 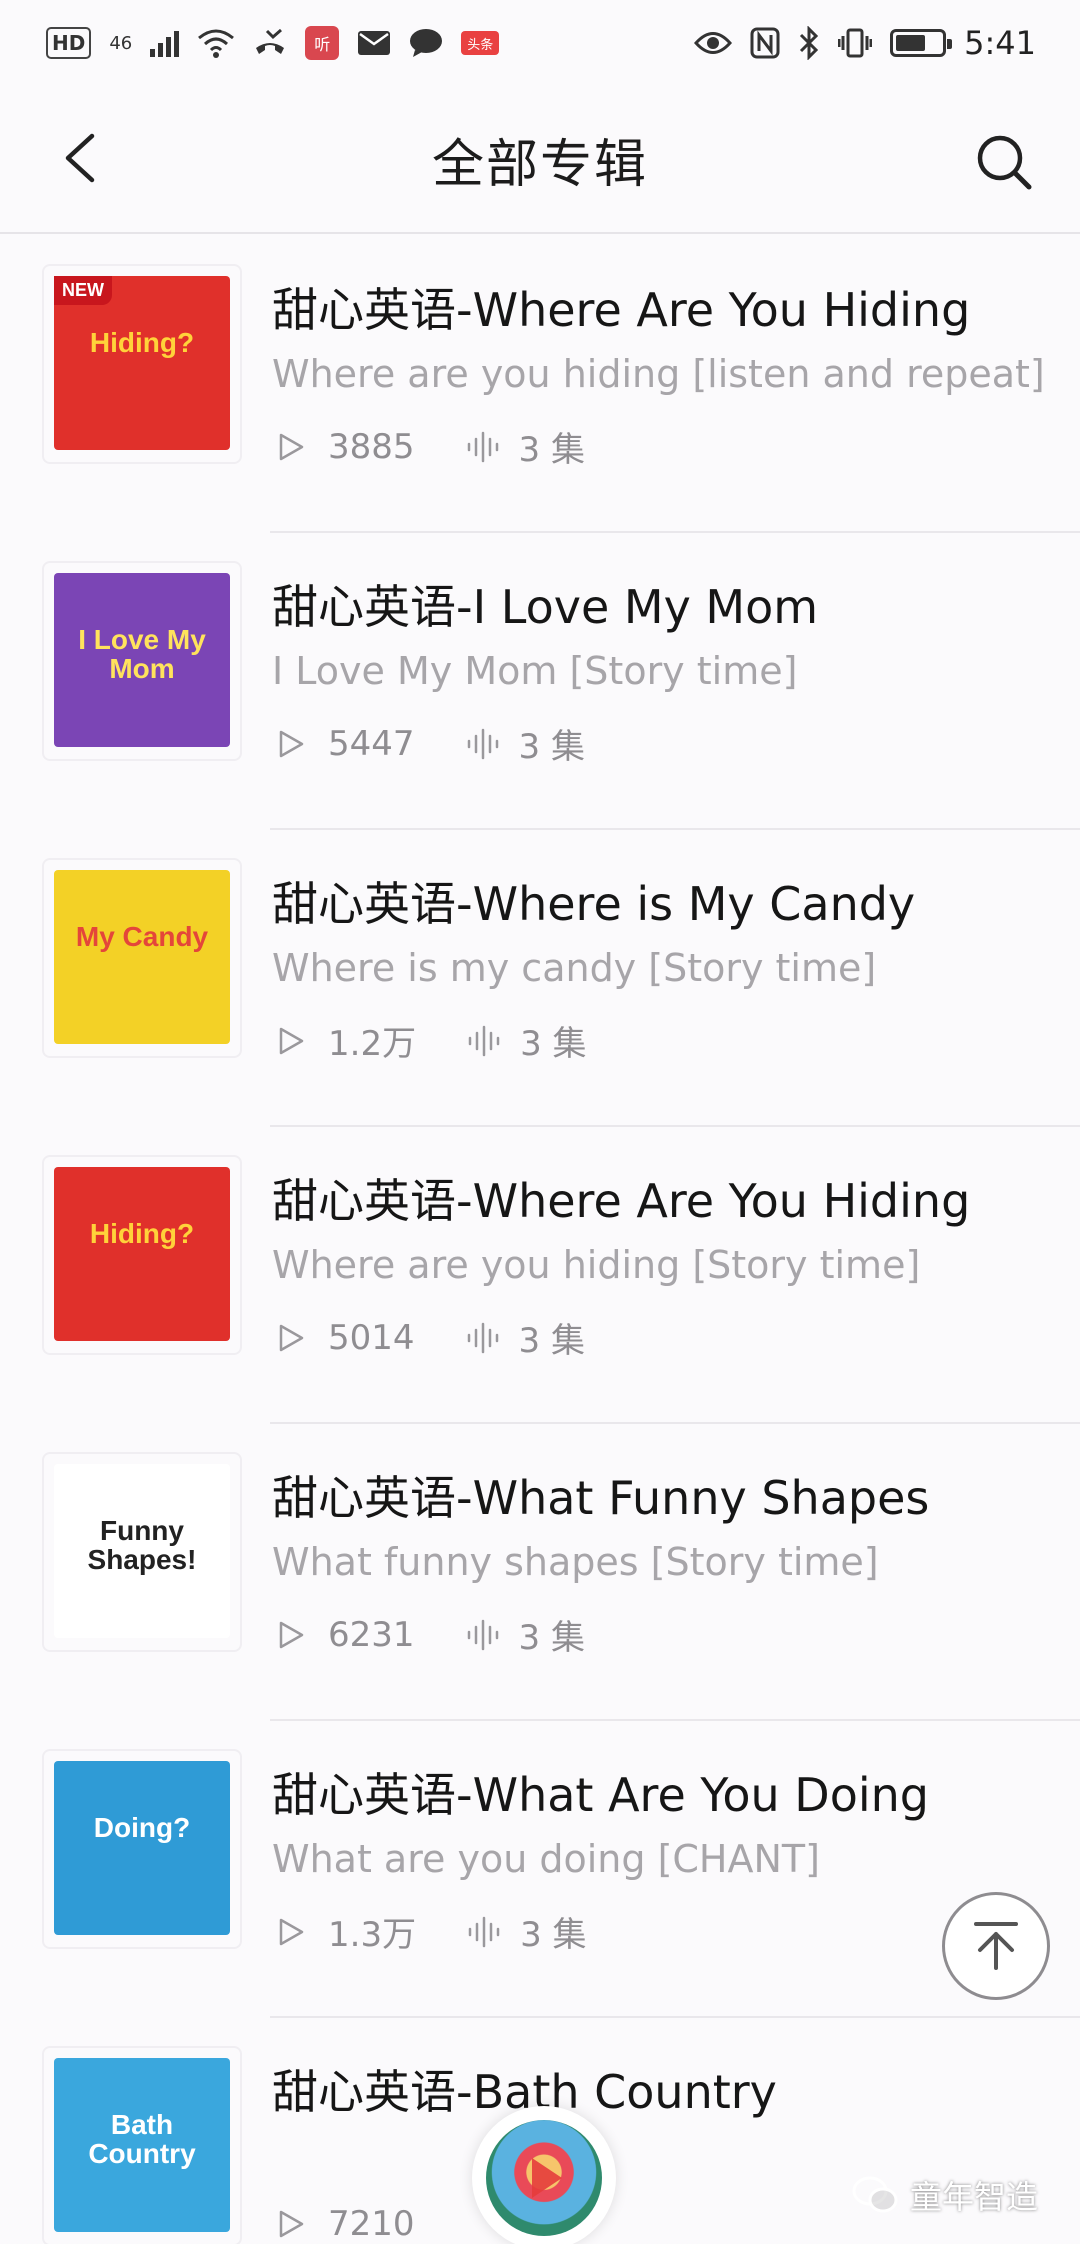 I want to click on album-subtitle: Where is my candy [Story time], so click(x=574, y=968).